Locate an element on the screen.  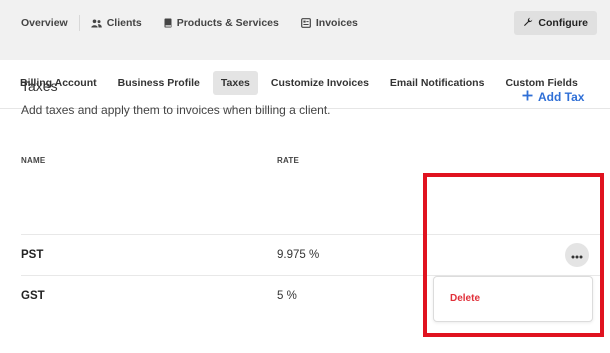
nav-overview-label: Overview is located at coordinates (44, 23).